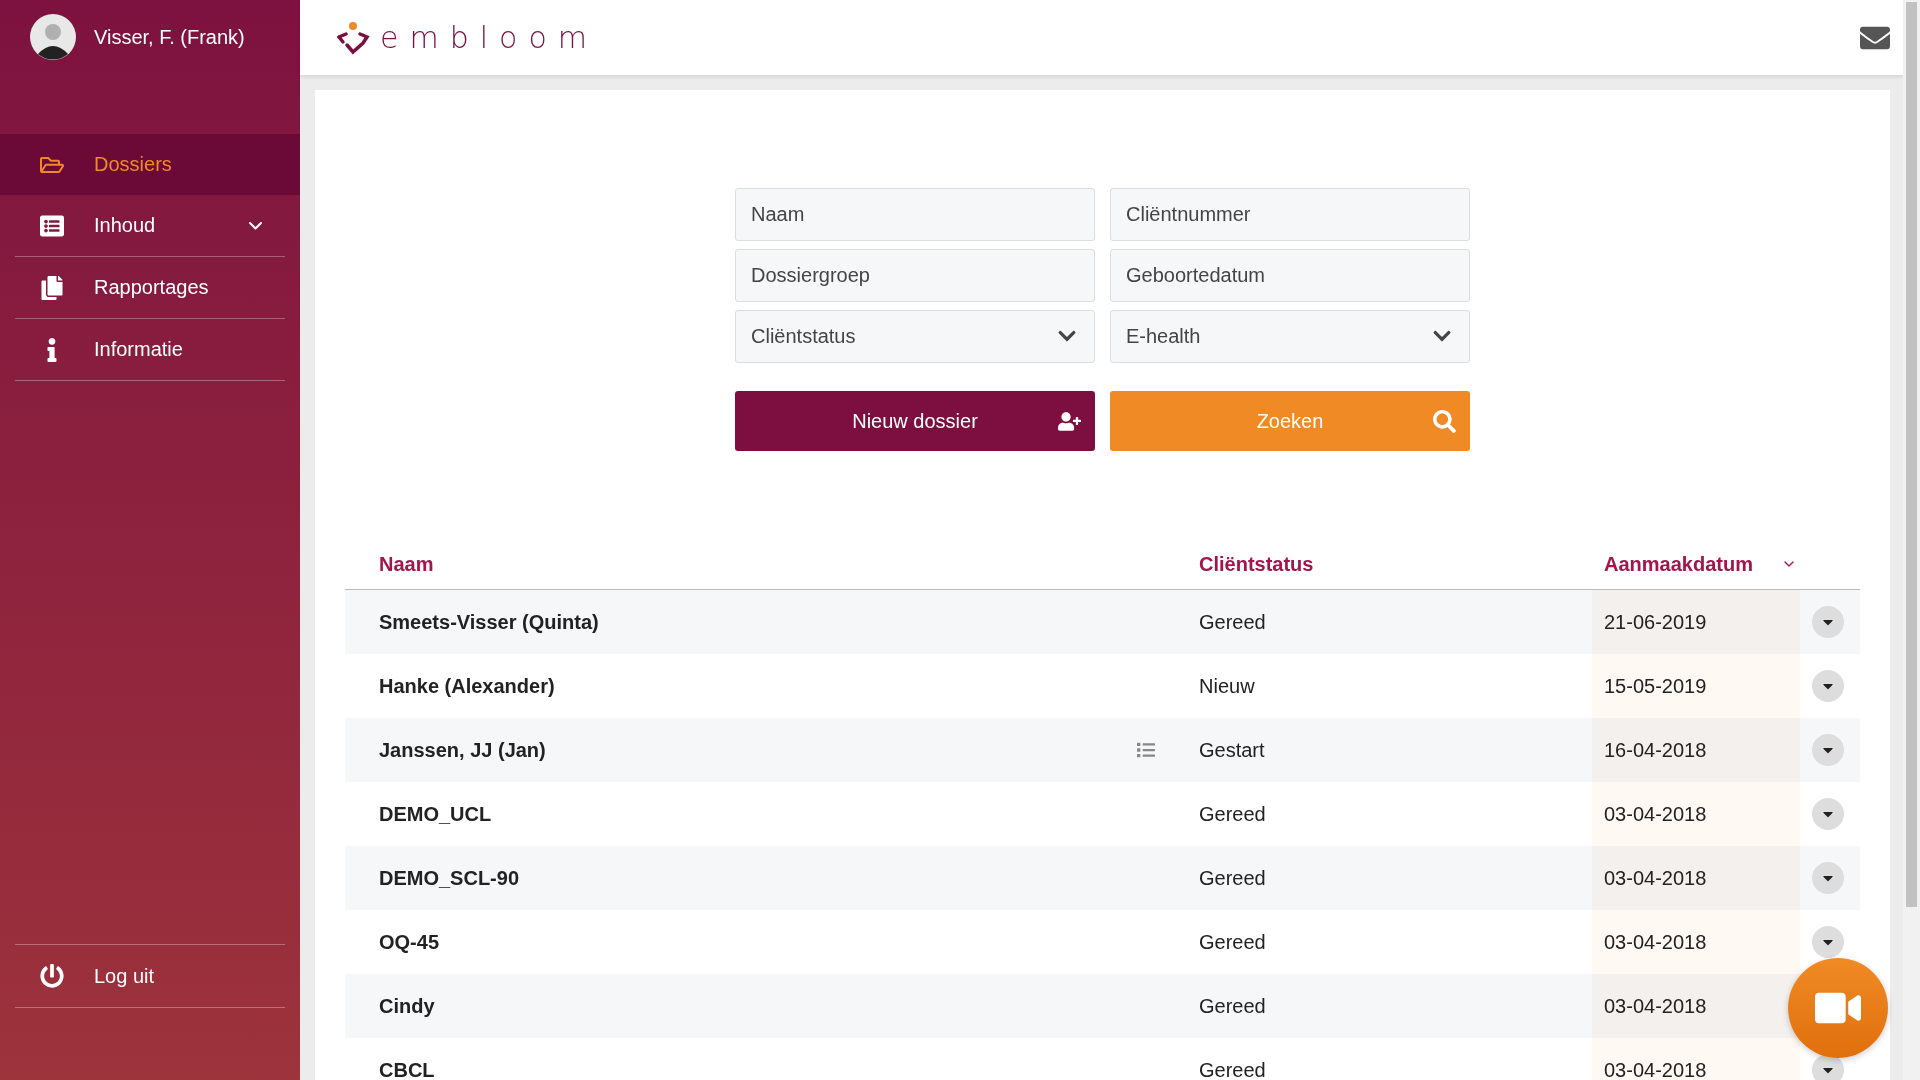 This screenshot has width=1920, height=1080. I want to click on search-icon, so click(1444, 421).